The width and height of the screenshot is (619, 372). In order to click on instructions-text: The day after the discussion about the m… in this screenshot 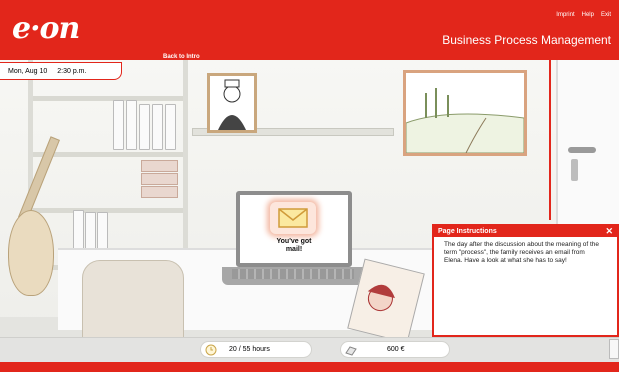, I will do `click(522, 252)`.